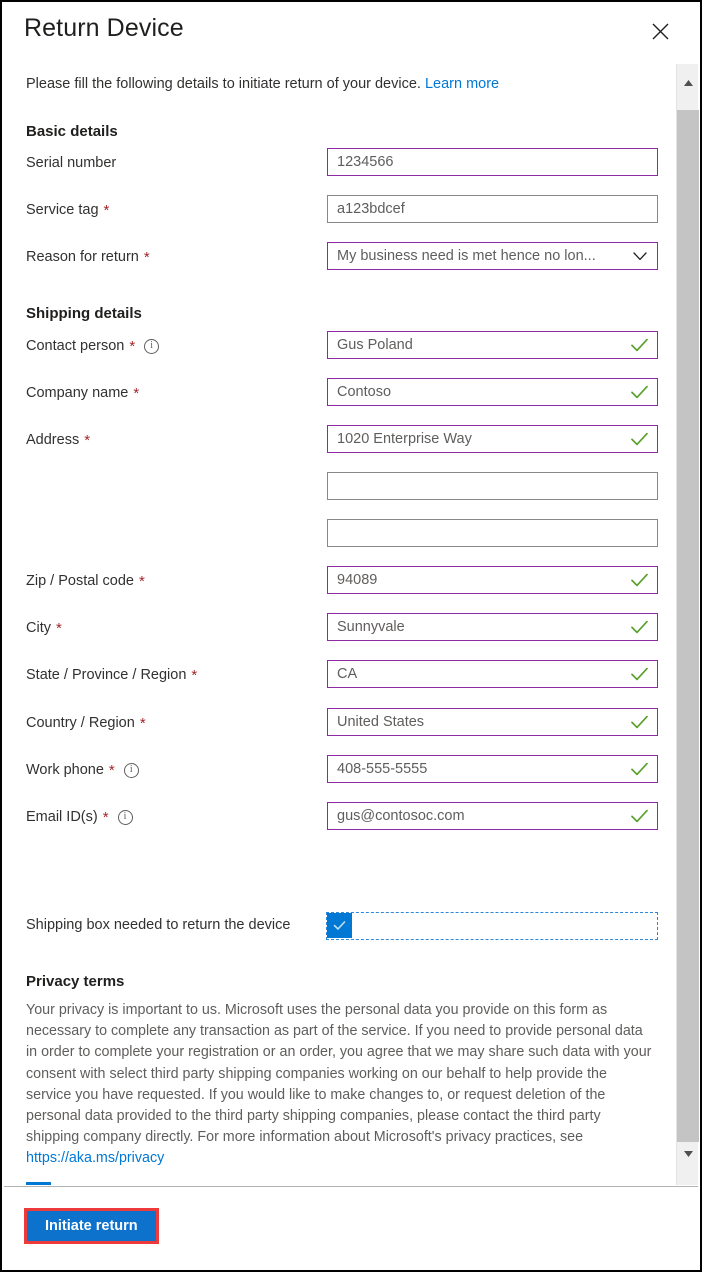 The image size is (702, 1272). What do you see at coordinates (365, 162) in the screenshot?
I see `field-value: 1234566` at bounding box center [365, 162].